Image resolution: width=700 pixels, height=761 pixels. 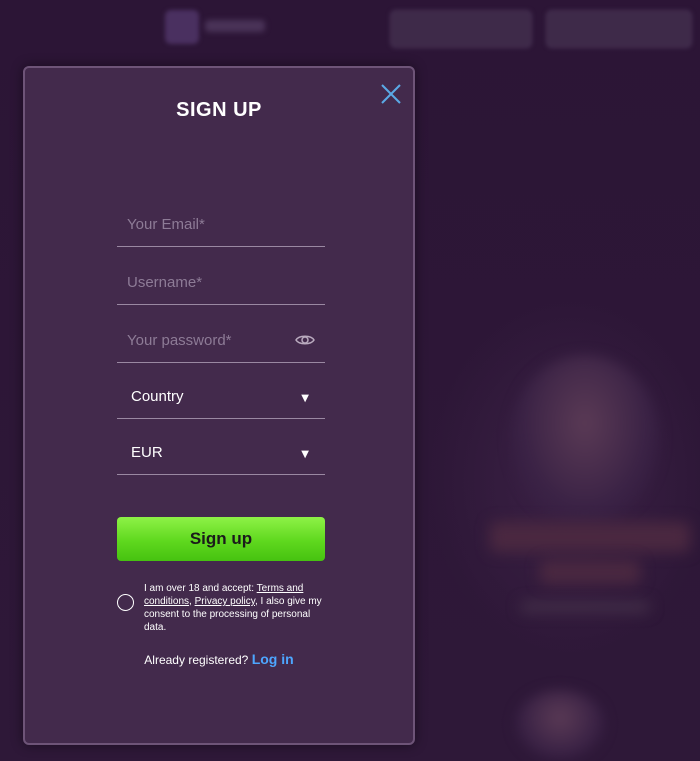 I want to click on country-select: Country ▼, so click(x=221, y=398).